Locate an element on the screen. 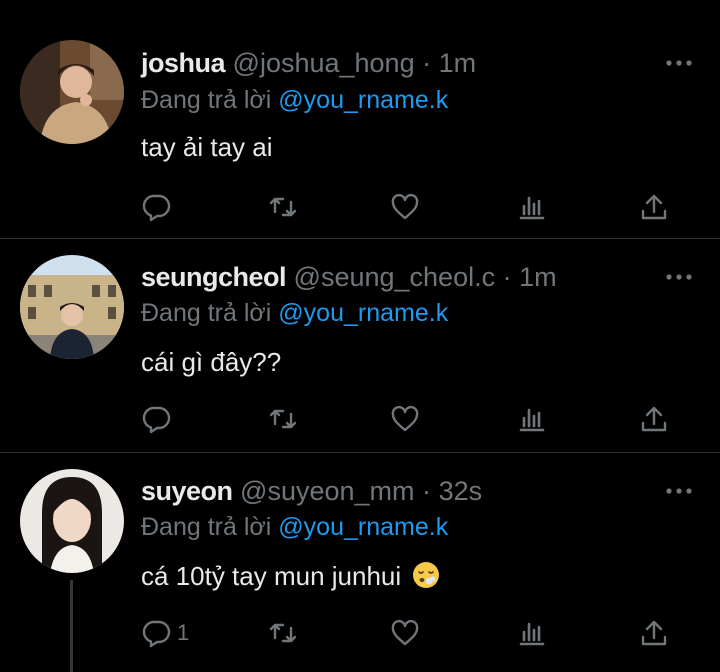 Image resolution: width=720 pixels, height=672 pixels. timestamp: 32s is located at coordinates (461, 491).